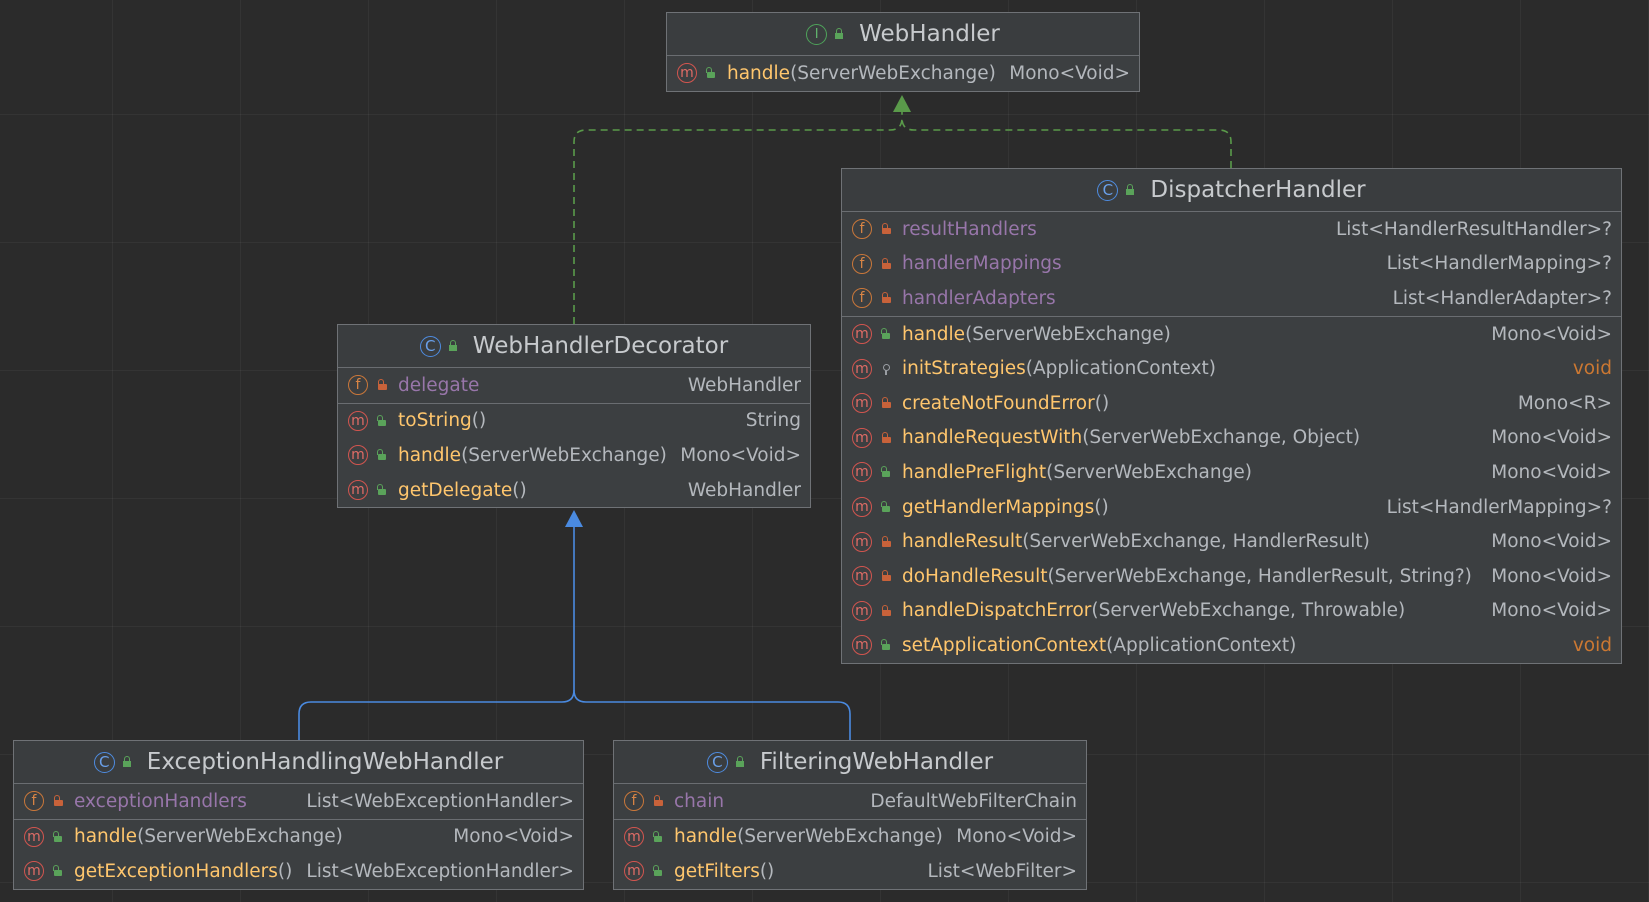  Describe the element at coordinates (160, 801) in the screenshot. I see `field-name: exceptionHandlers` at that location.